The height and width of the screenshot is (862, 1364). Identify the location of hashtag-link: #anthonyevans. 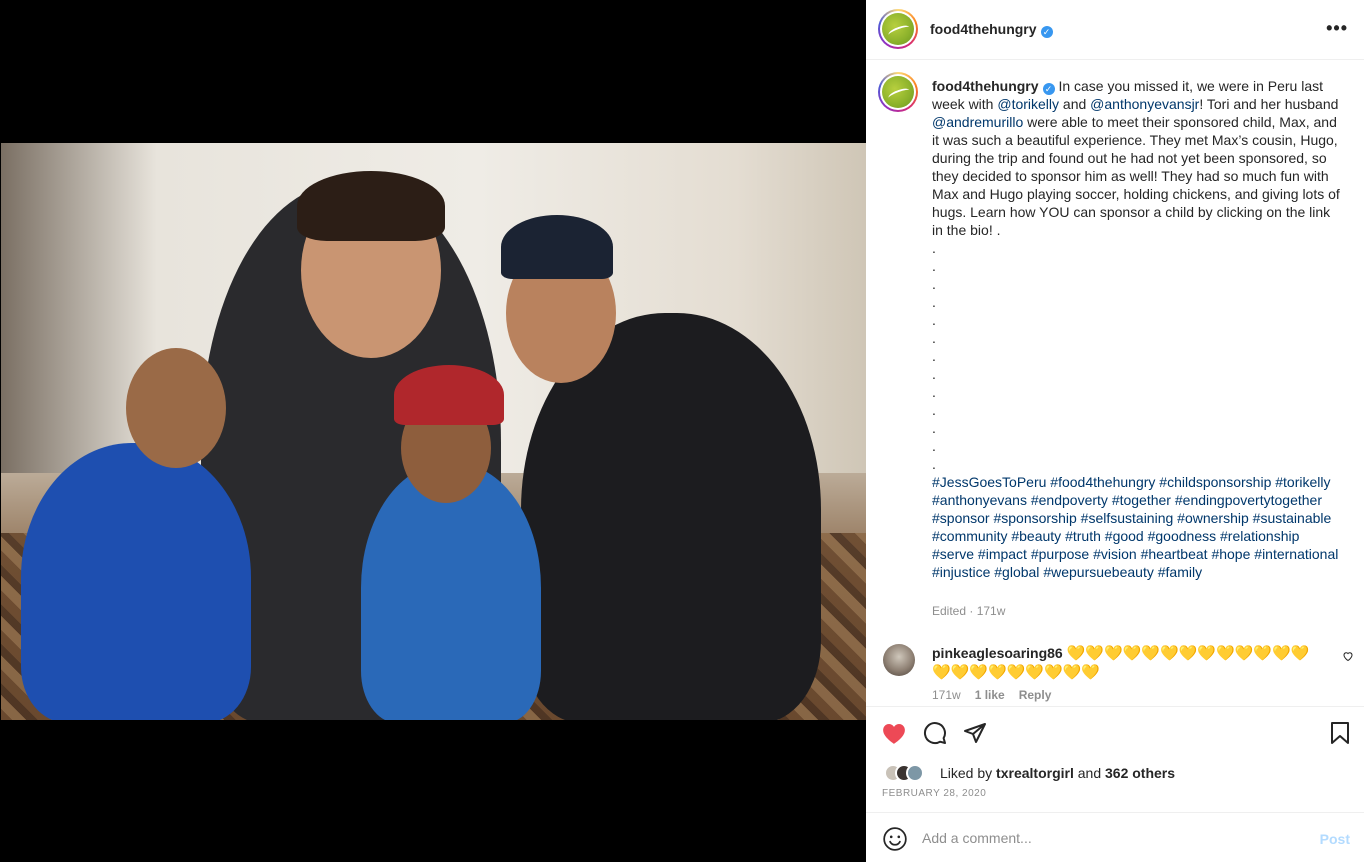
(979, 500).